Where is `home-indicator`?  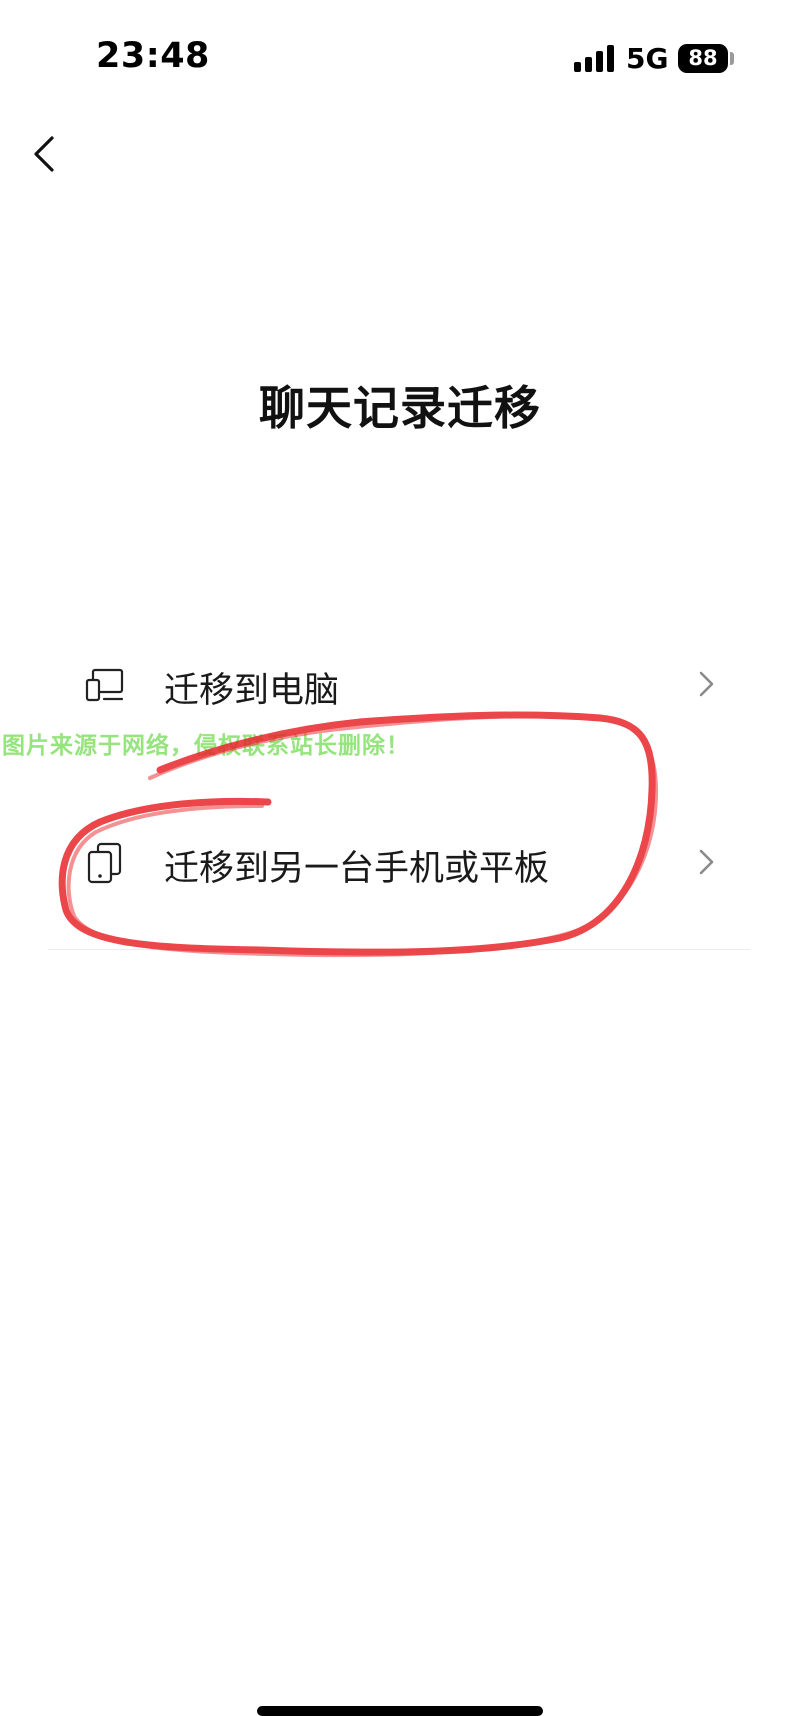
home-indicator is located at coordinates (400, 1711).